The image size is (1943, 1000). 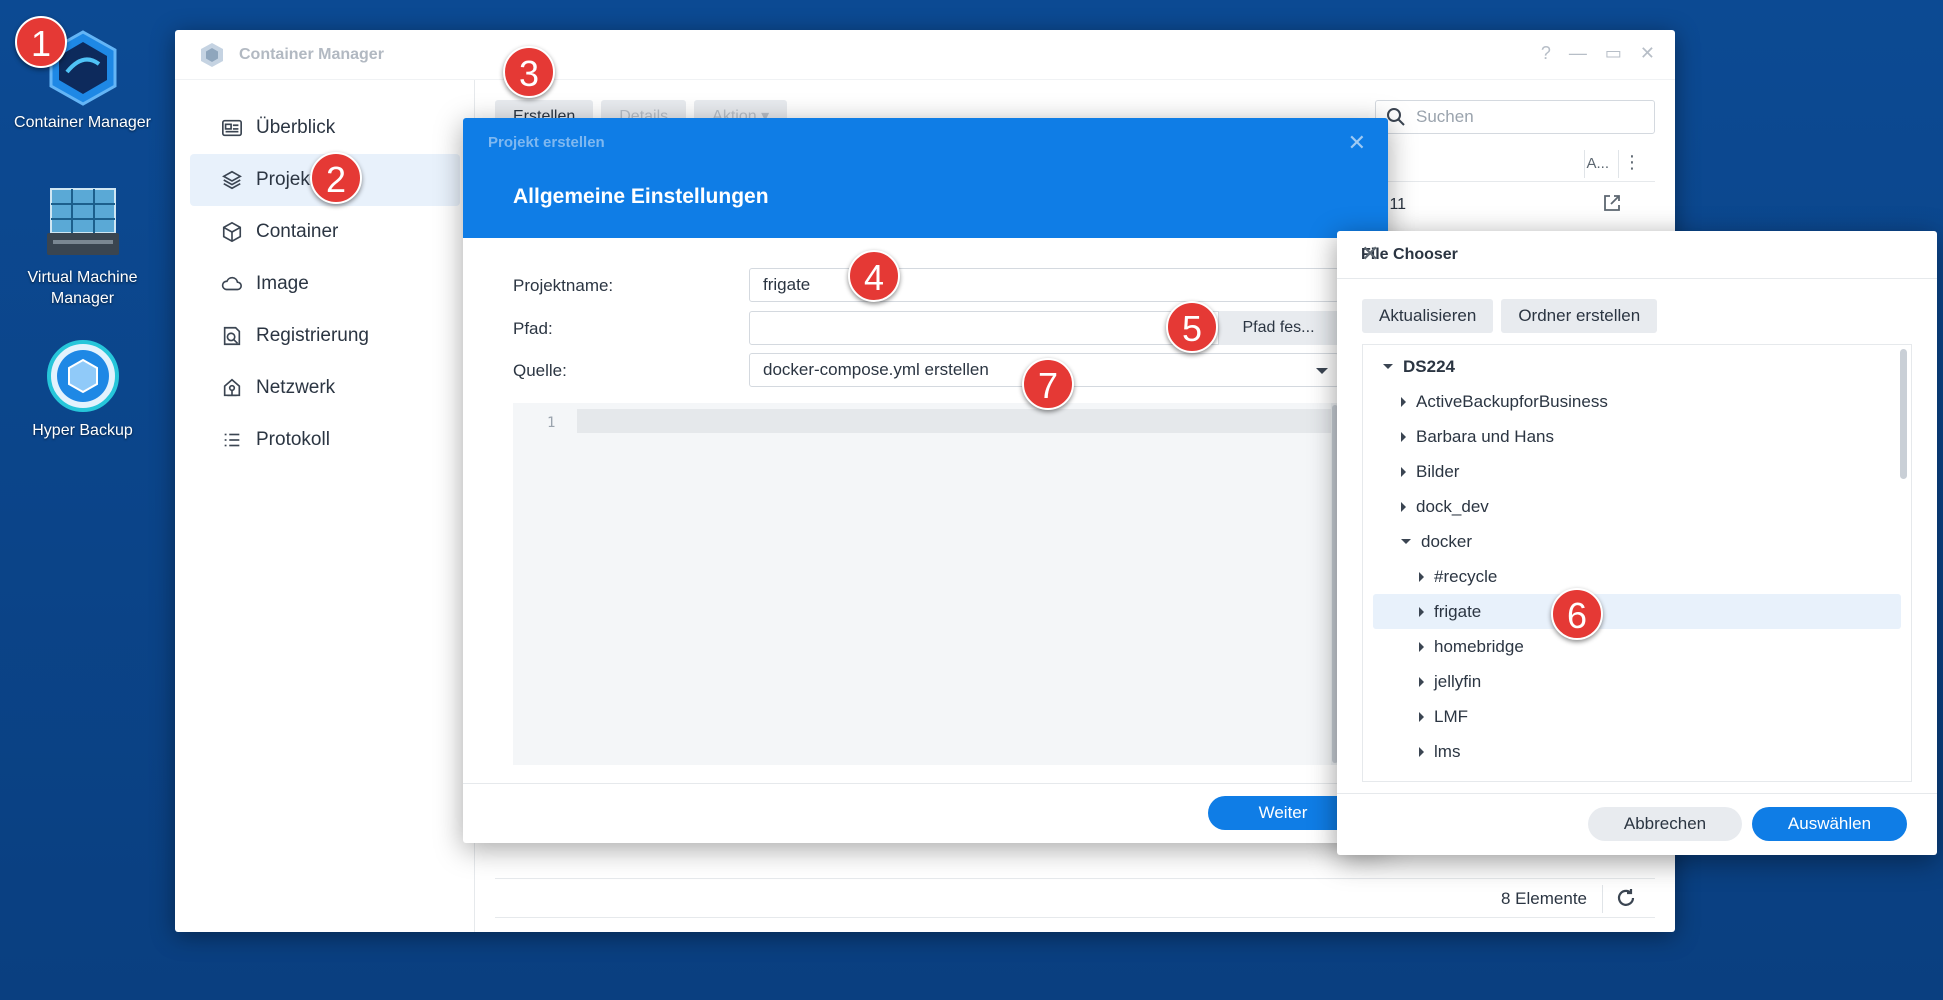 I want to click on sidebar-item-label: Überblick, so click(x=296, y=127).